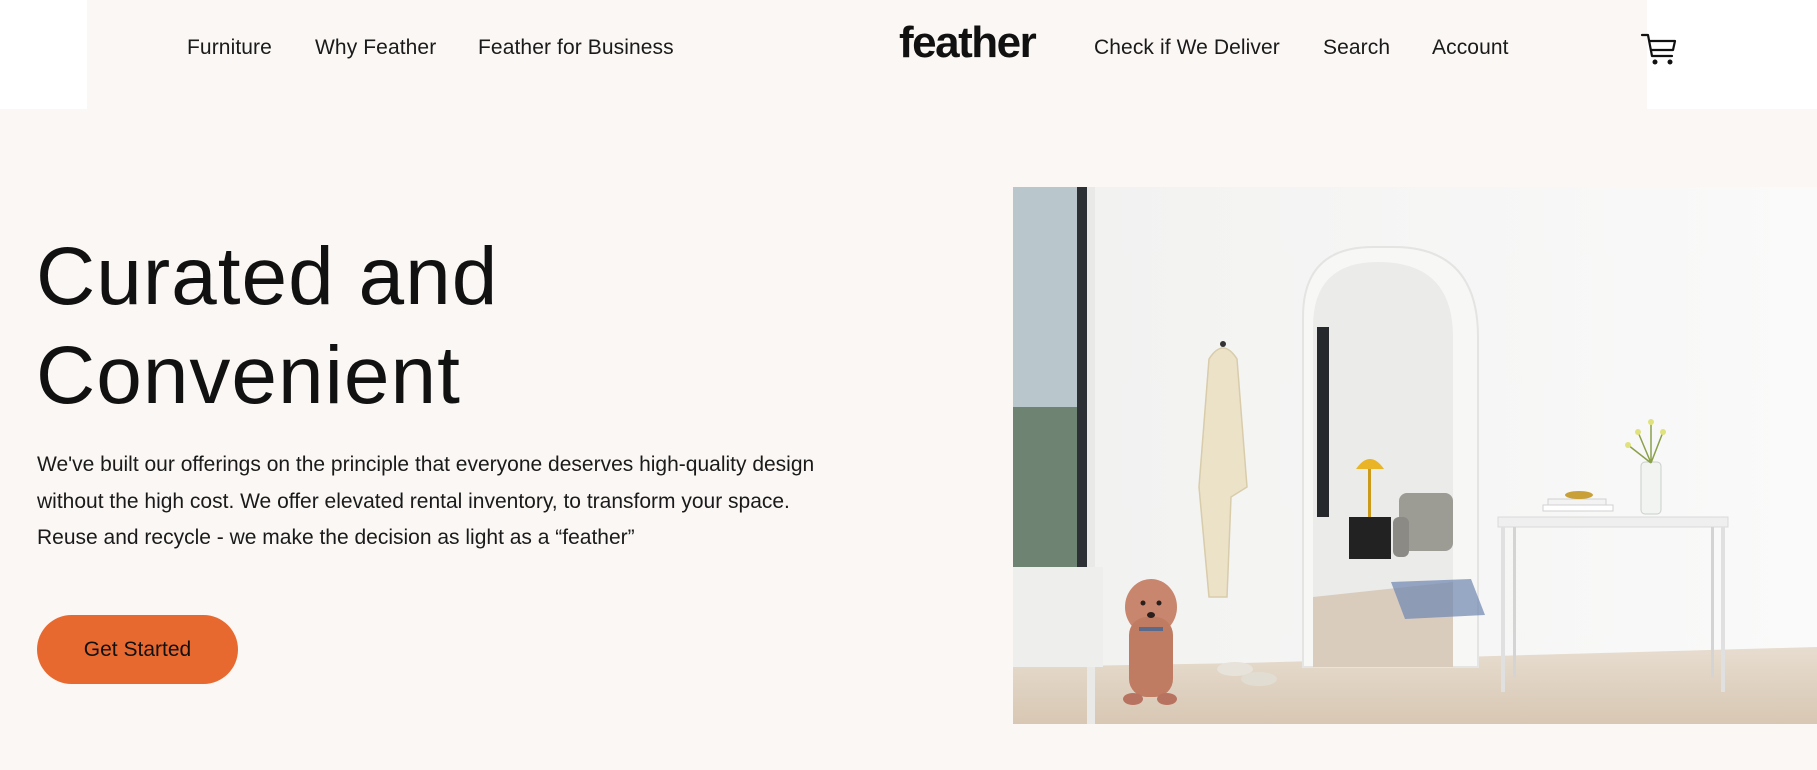  What do you see at coordinates (229, 48) in the screenshot?
I see `nav-link-furniture: Furniture` at bounding box center [229, 48].